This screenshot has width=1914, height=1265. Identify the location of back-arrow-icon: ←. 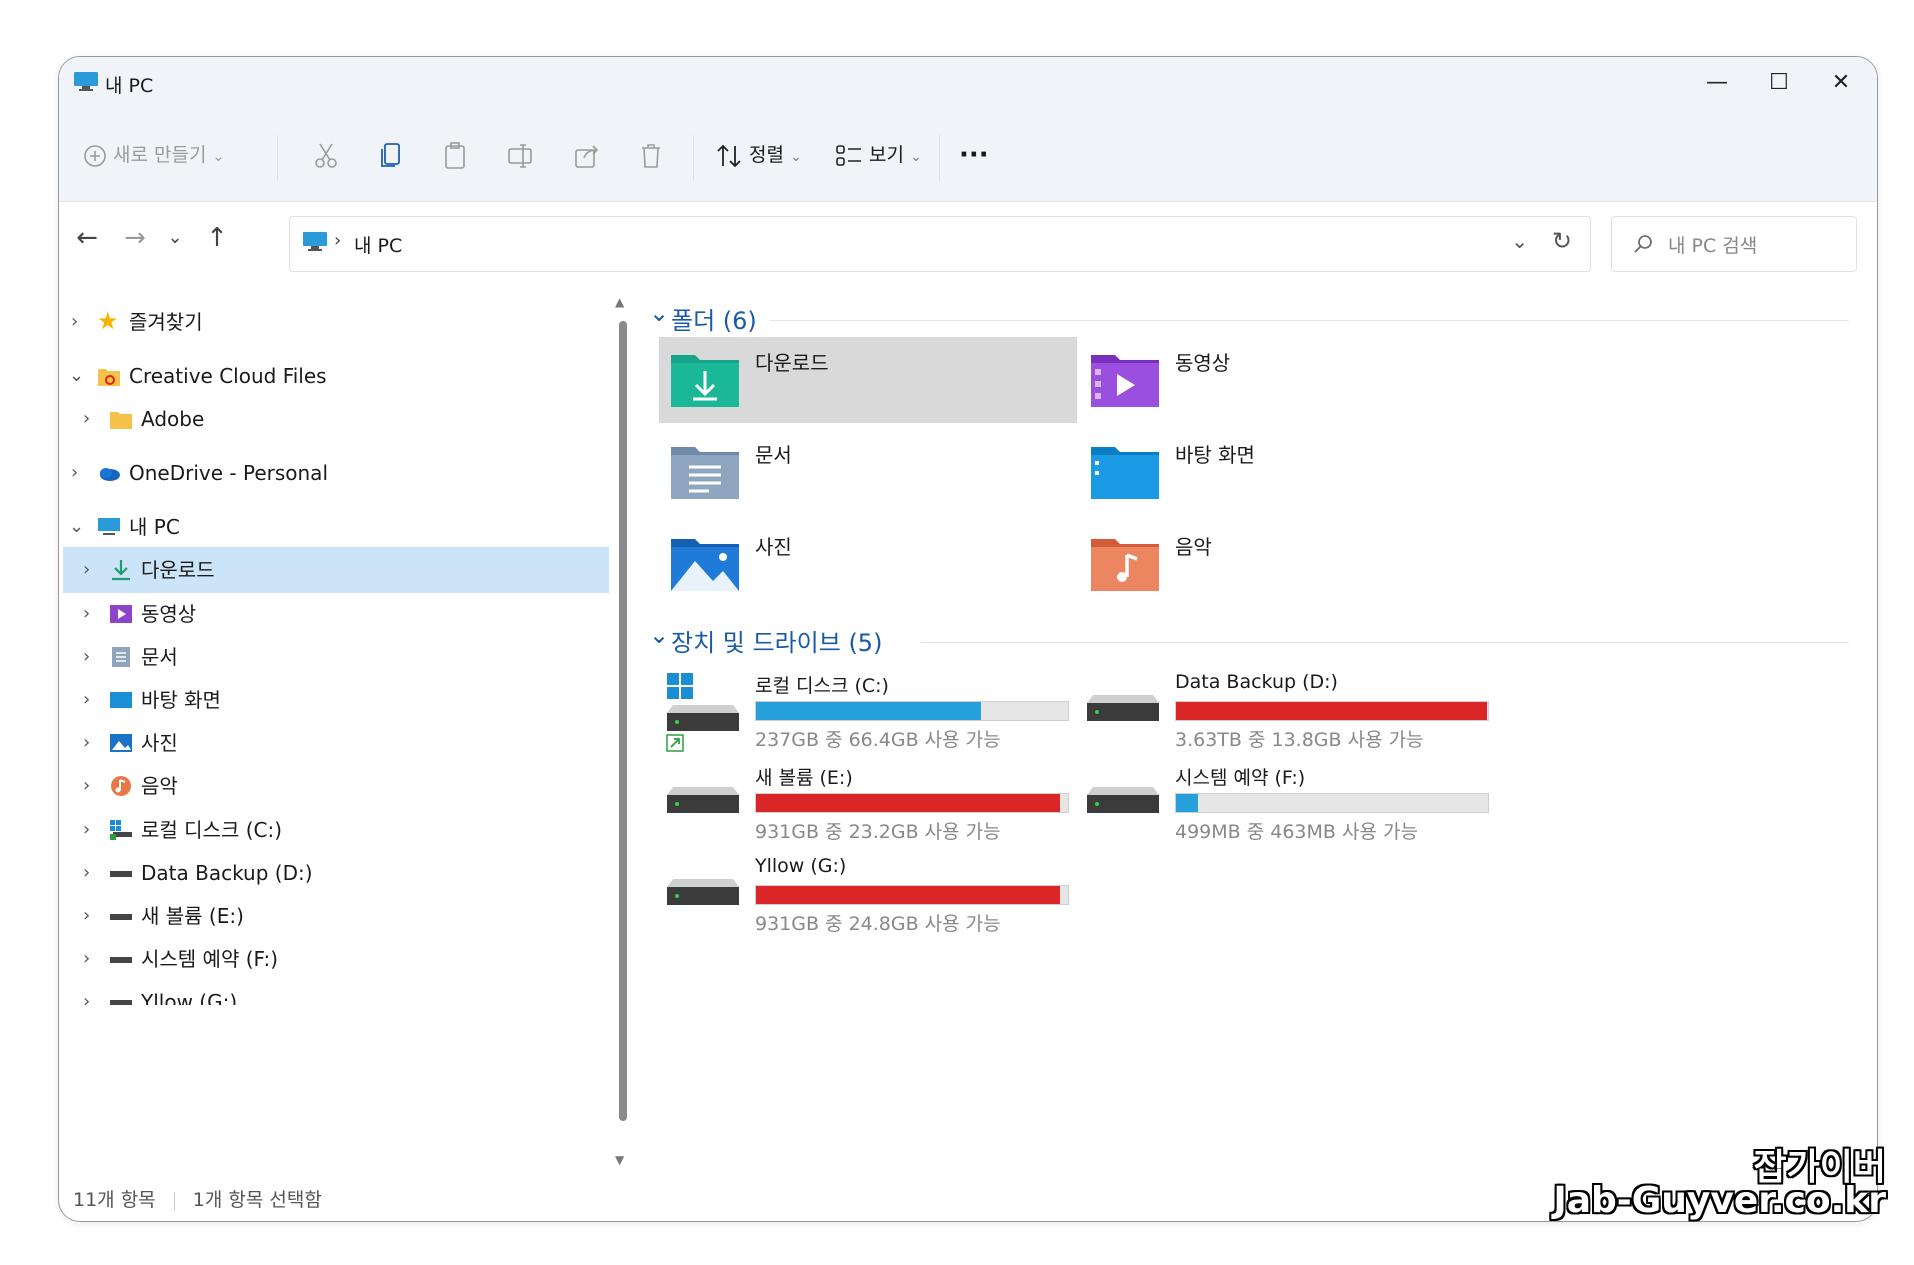
(87, 238).